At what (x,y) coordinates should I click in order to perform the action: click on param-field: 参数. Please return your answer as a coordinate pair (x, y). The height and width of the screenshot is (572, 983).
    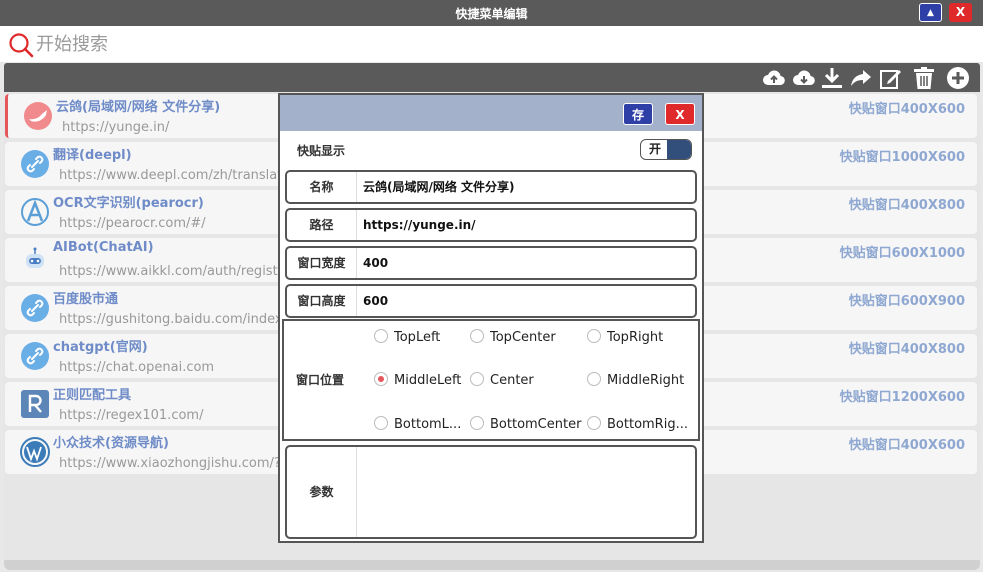
    Looking at the image, I should click on (491, 492).